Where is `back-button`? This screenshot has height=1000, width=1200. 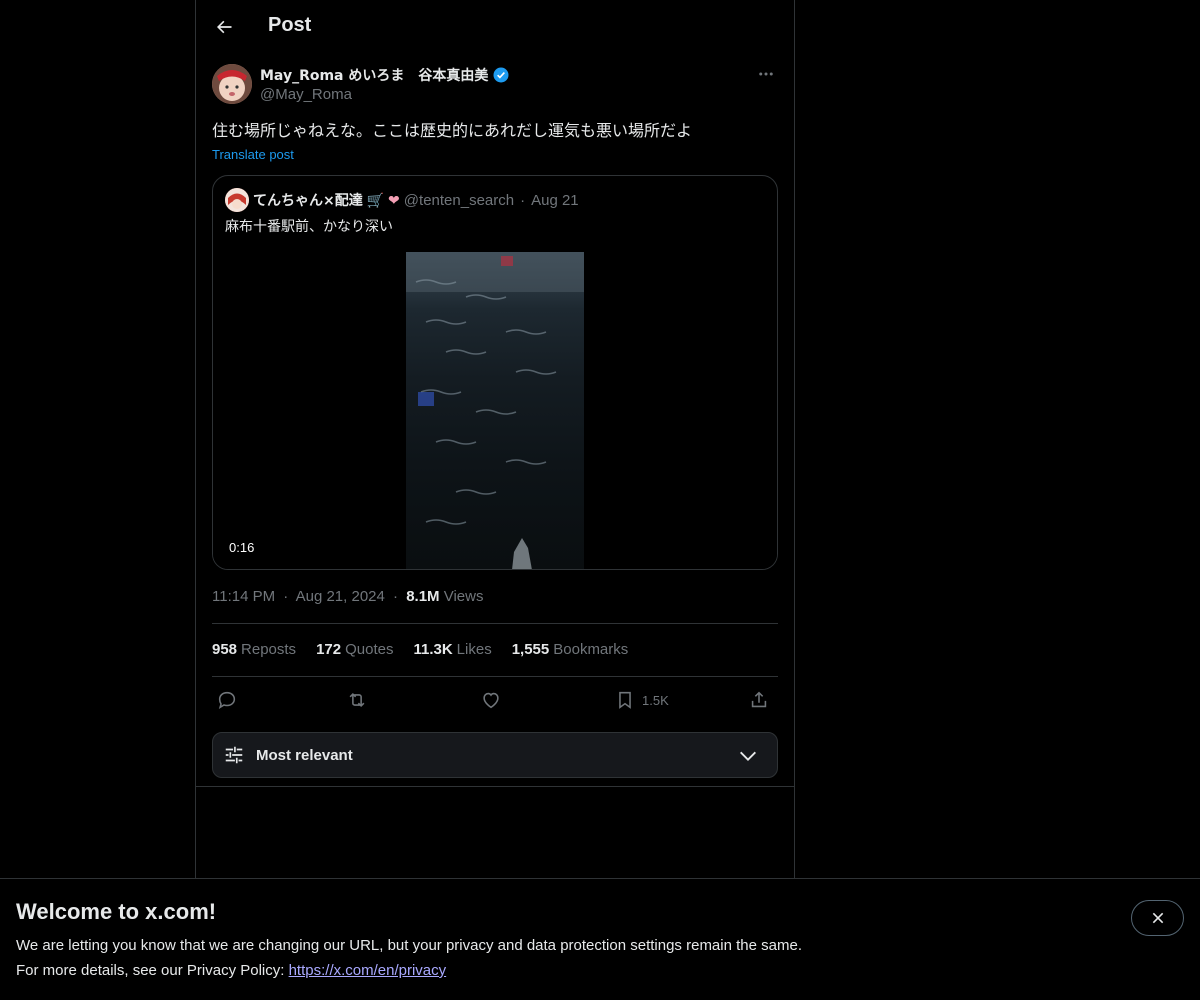
back-button is located at coordinates (224, 27).